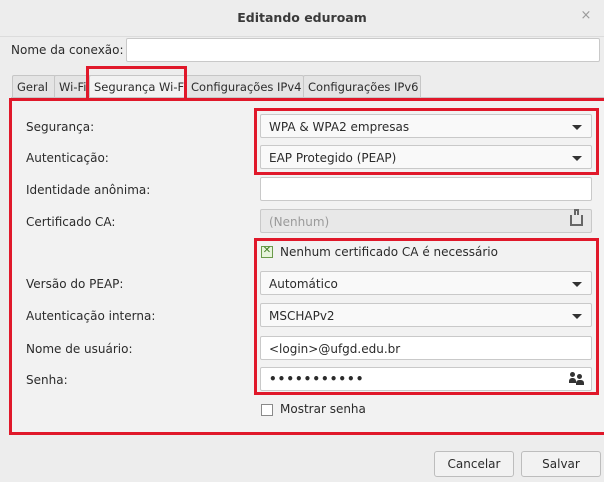  What do you see at coordinates (586, 16) in the screenshot?
I see `close-icon: ×` at bounding box center [586, 16].